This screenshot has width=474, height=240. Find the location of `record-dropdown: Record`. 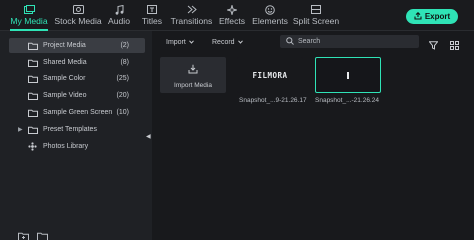

record-dropdown: Record is located at coordinates (227, 42).